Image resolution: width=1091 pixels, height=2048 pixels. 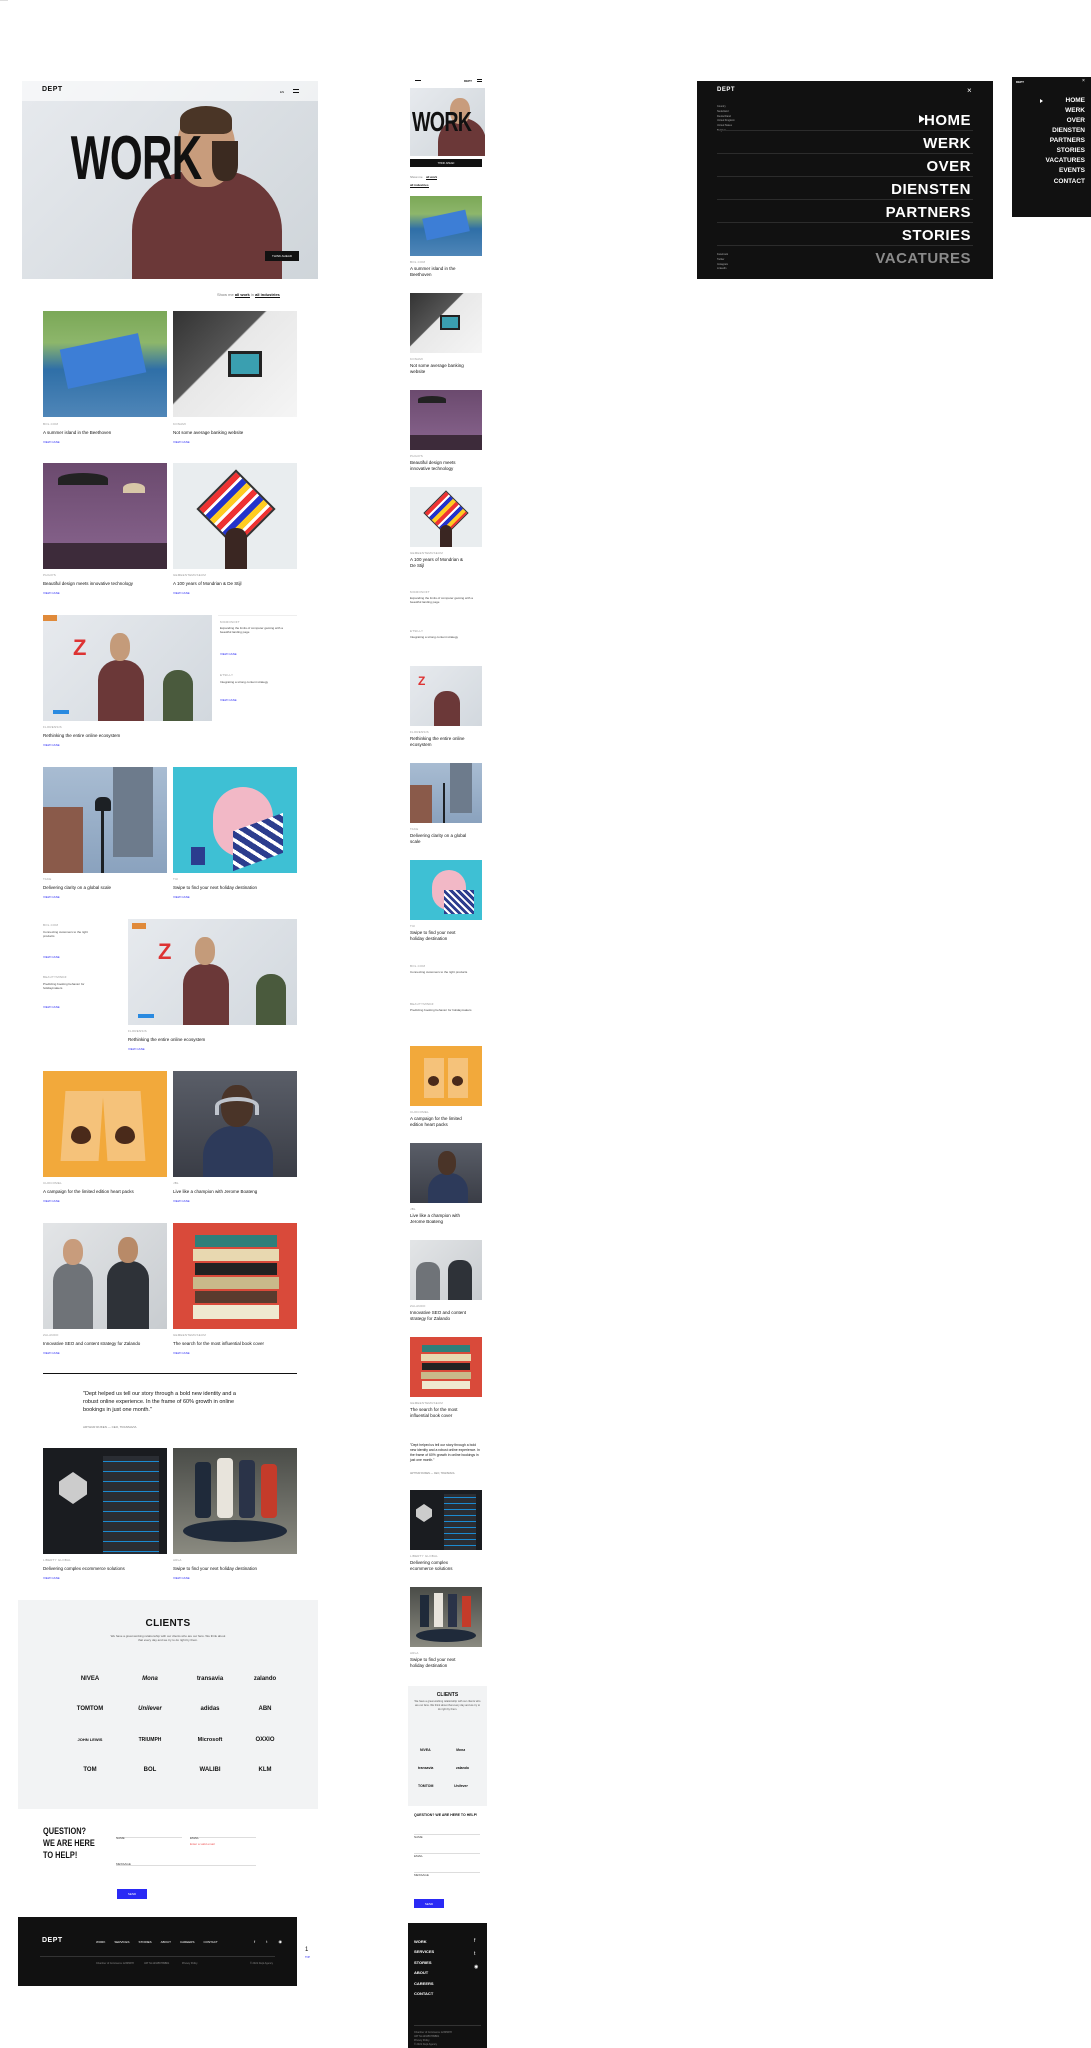 What do you see at coordinates (447, 1832) in the screenshot?
I see `mobile-name-field: NAME` at bounding box center [447, 1832].